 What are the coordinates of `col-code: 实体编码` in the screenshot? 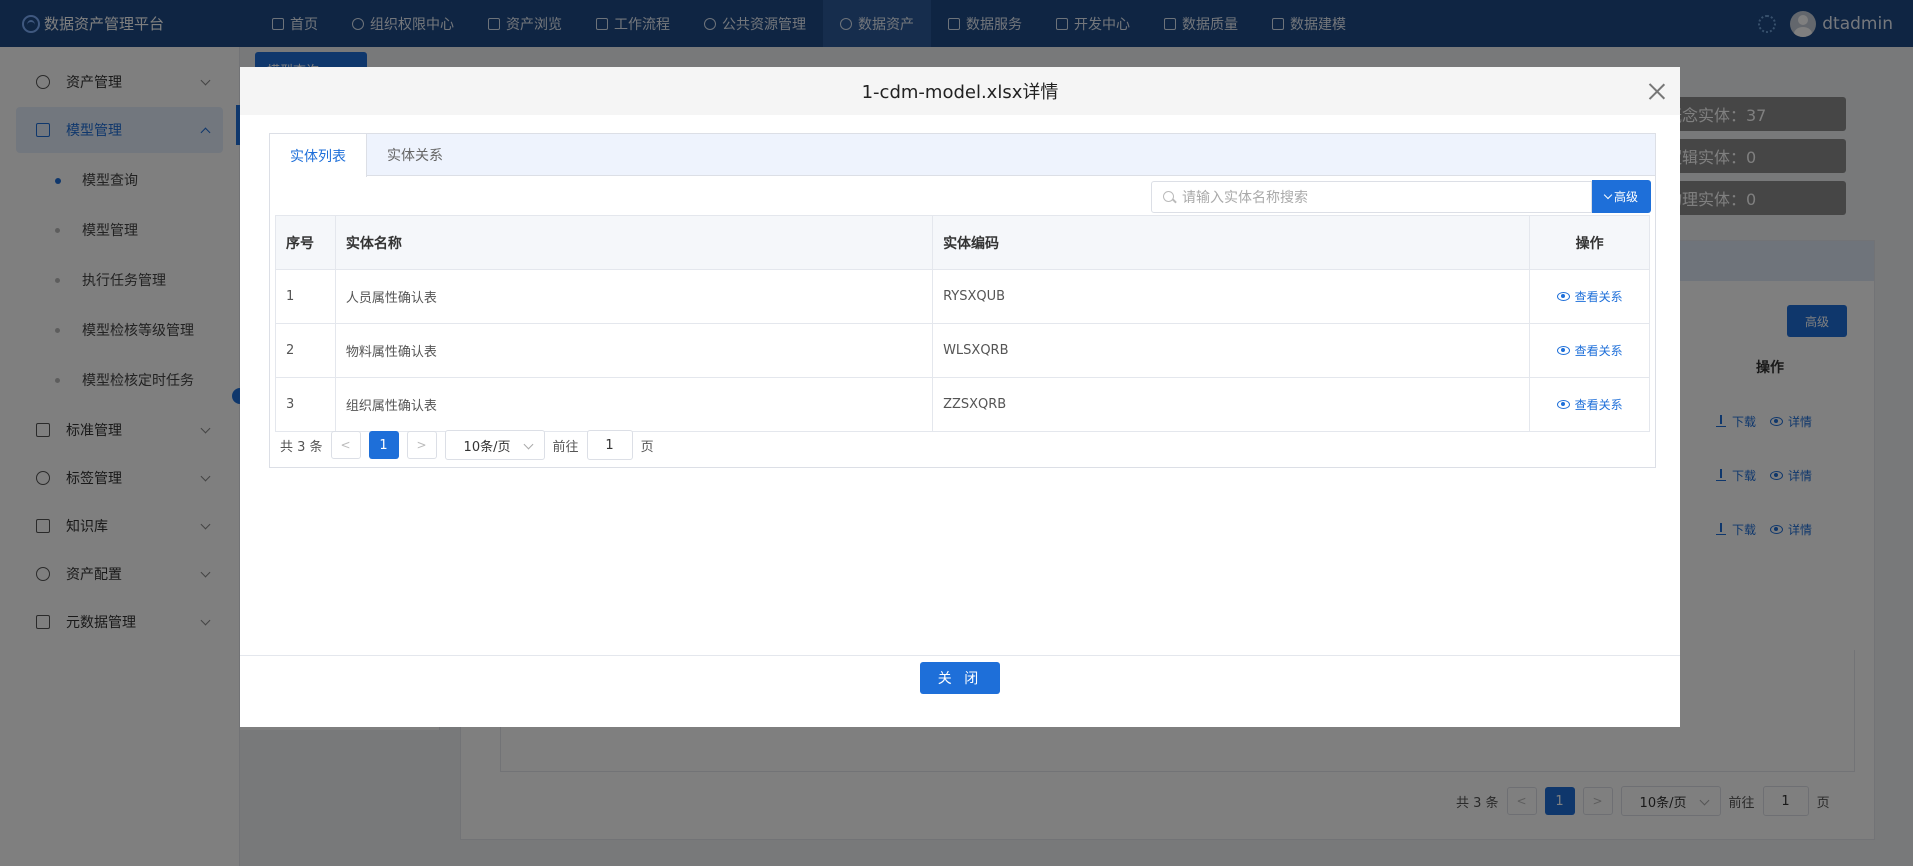 It's located at (1231, 242).